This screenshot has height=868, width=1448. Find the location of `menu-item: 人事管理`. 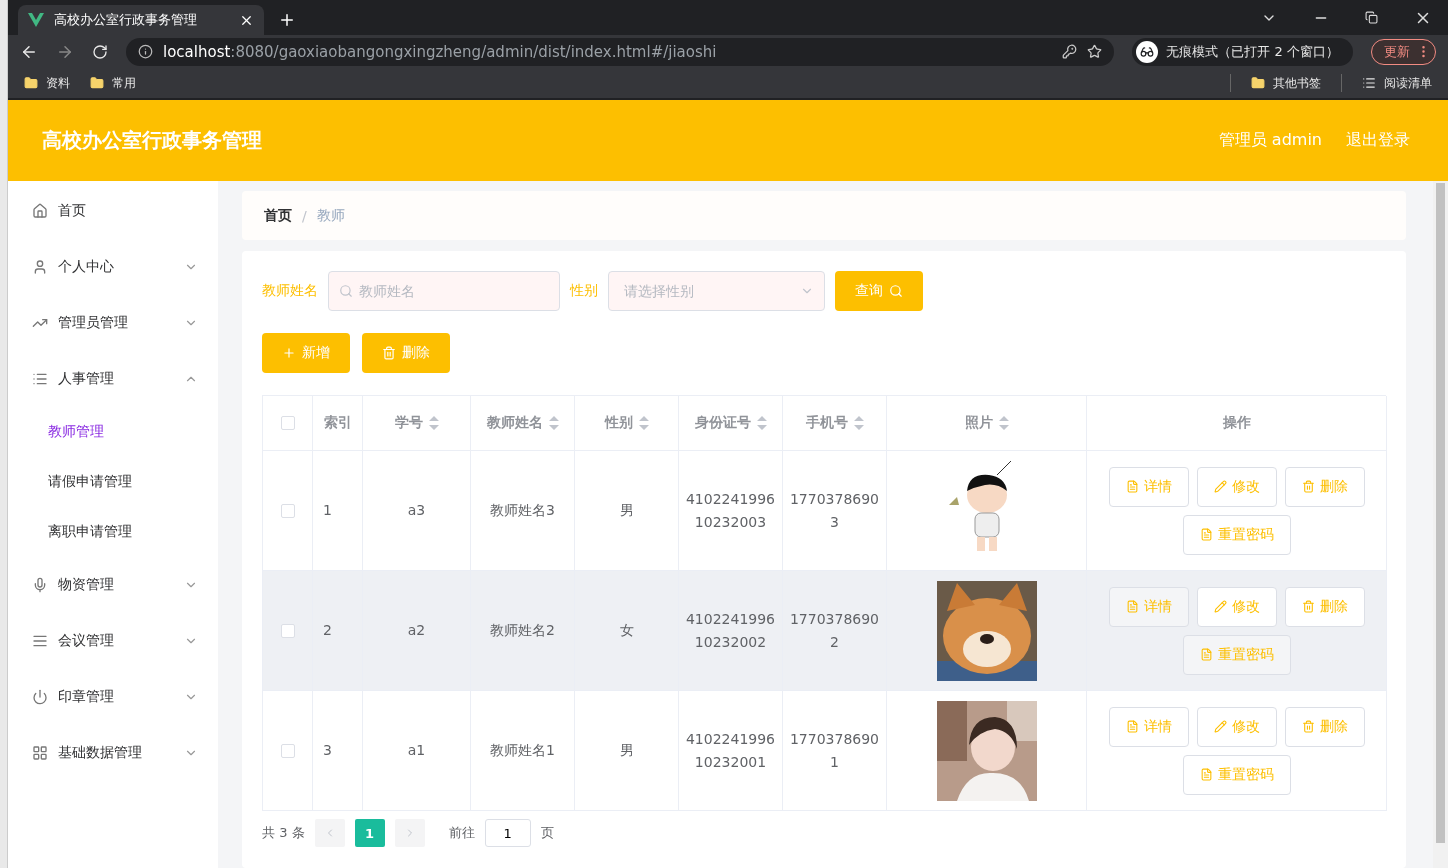

menu-item: 人事管理 is located at coordinates (113, 379).